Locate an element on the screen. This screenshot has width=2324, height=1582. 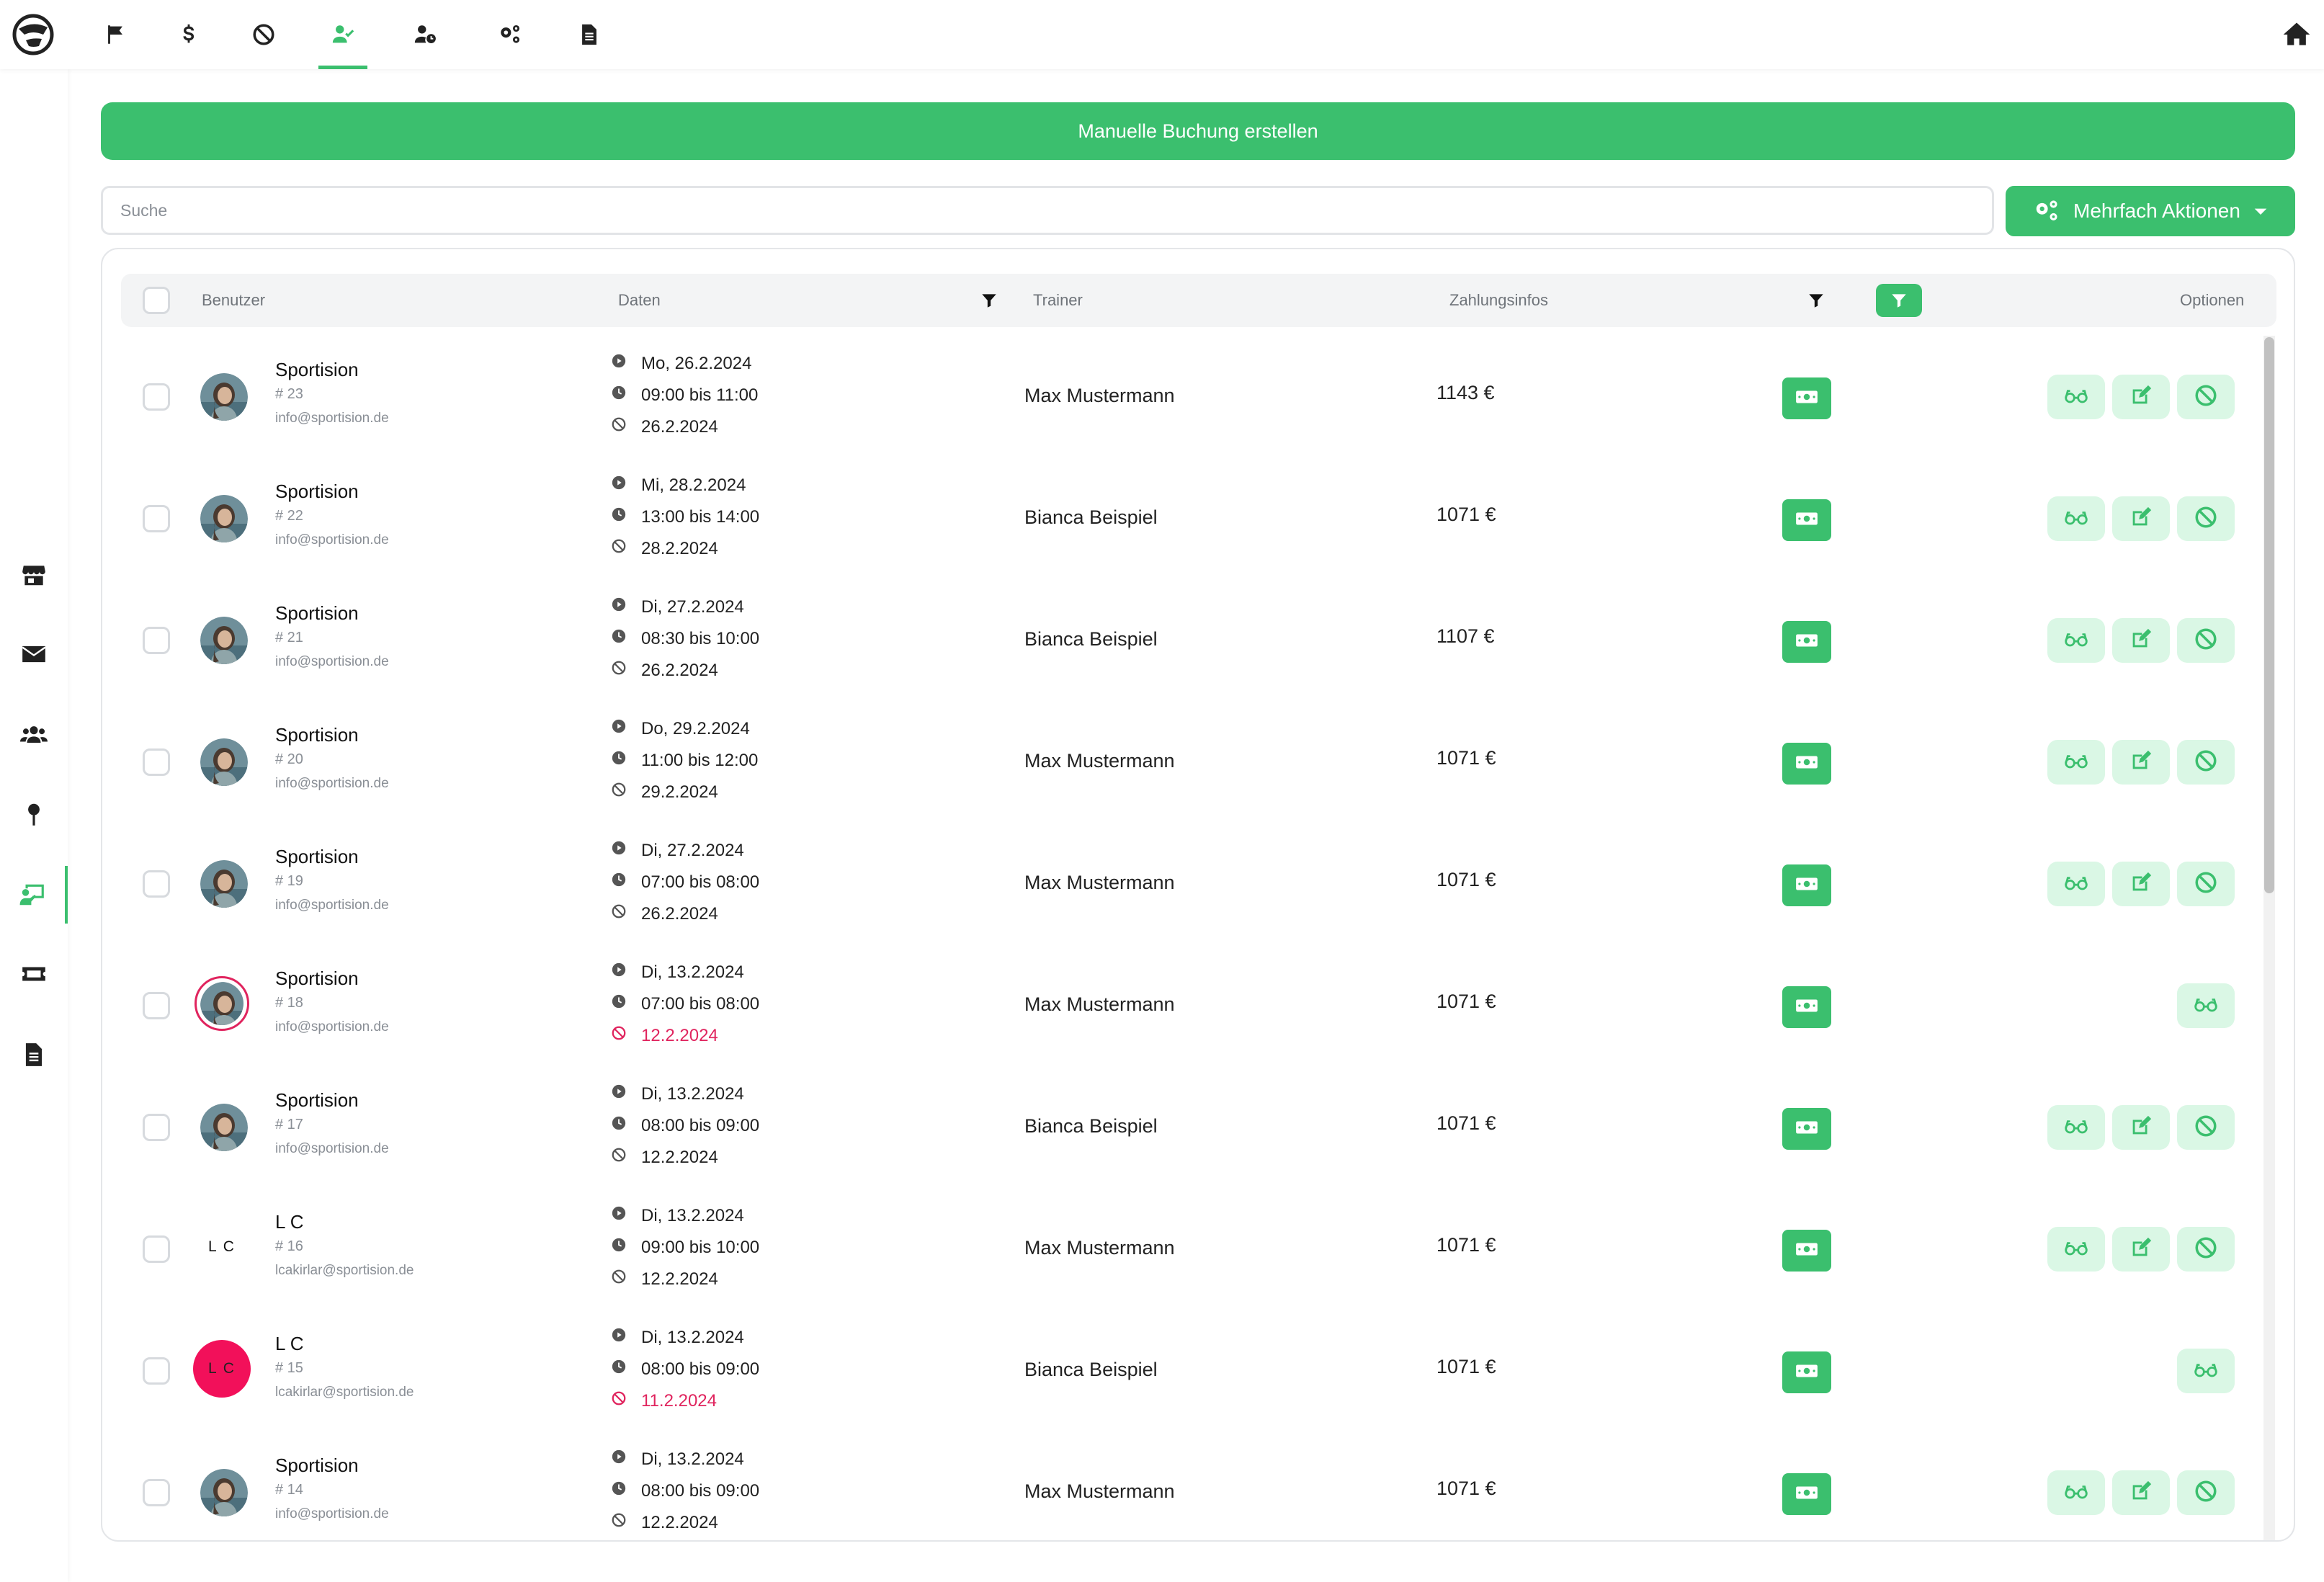
dates-filter-icon is located at coordinates (989, 300).